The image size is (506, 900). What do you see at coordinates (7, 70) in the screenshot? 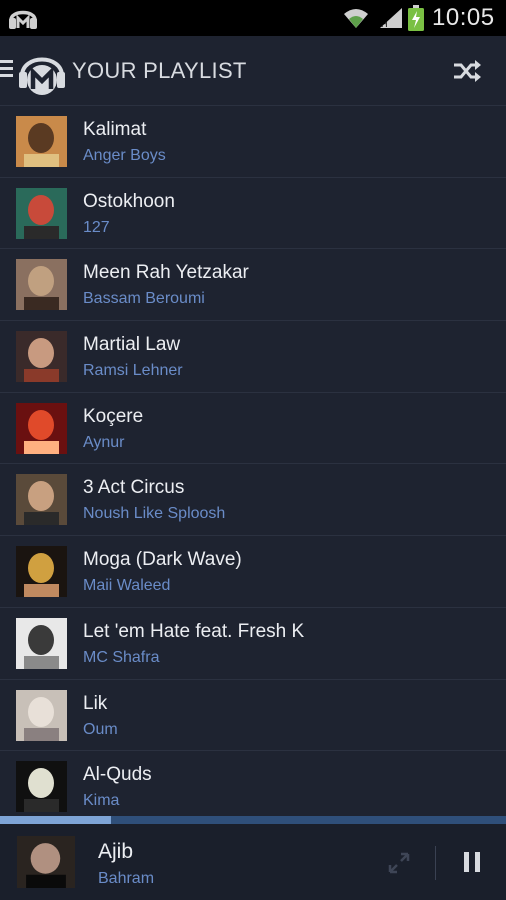
I see `hamburger-icon` at bounding box center [7, 70].